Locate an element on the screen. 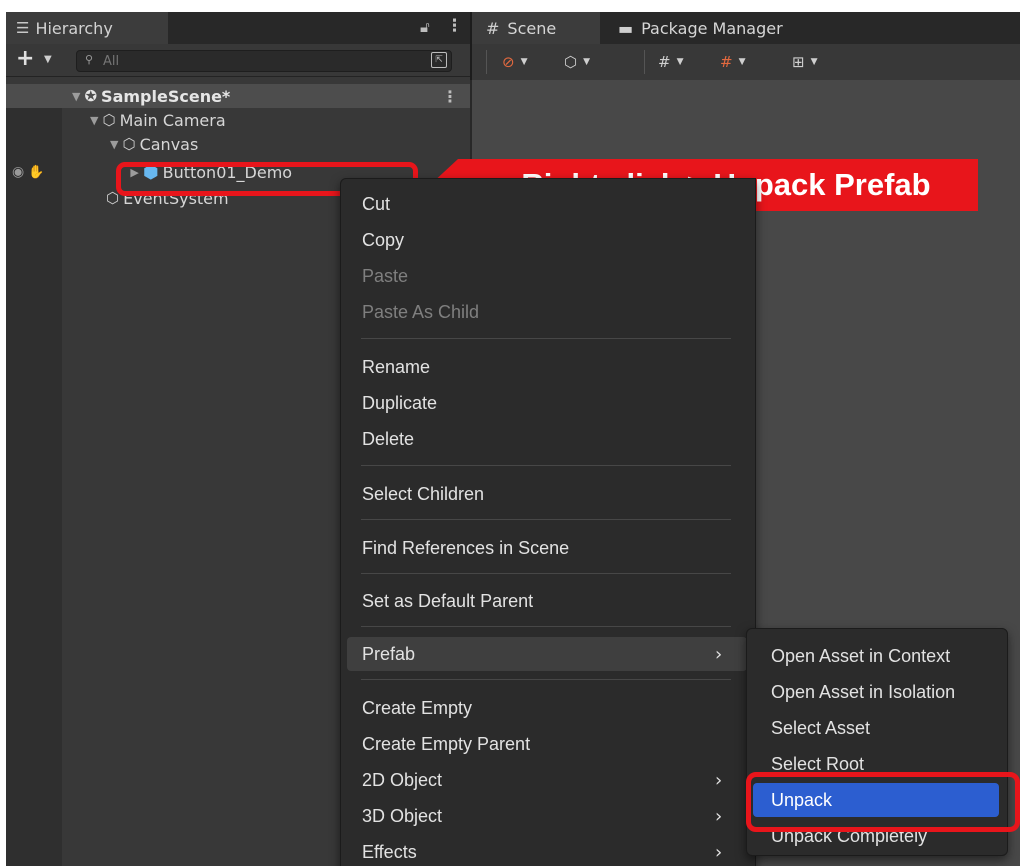 The width and height of the screenshot is (1020, 866). scene-kebab-icon: ⋮ is located at coordinates (450, 96).